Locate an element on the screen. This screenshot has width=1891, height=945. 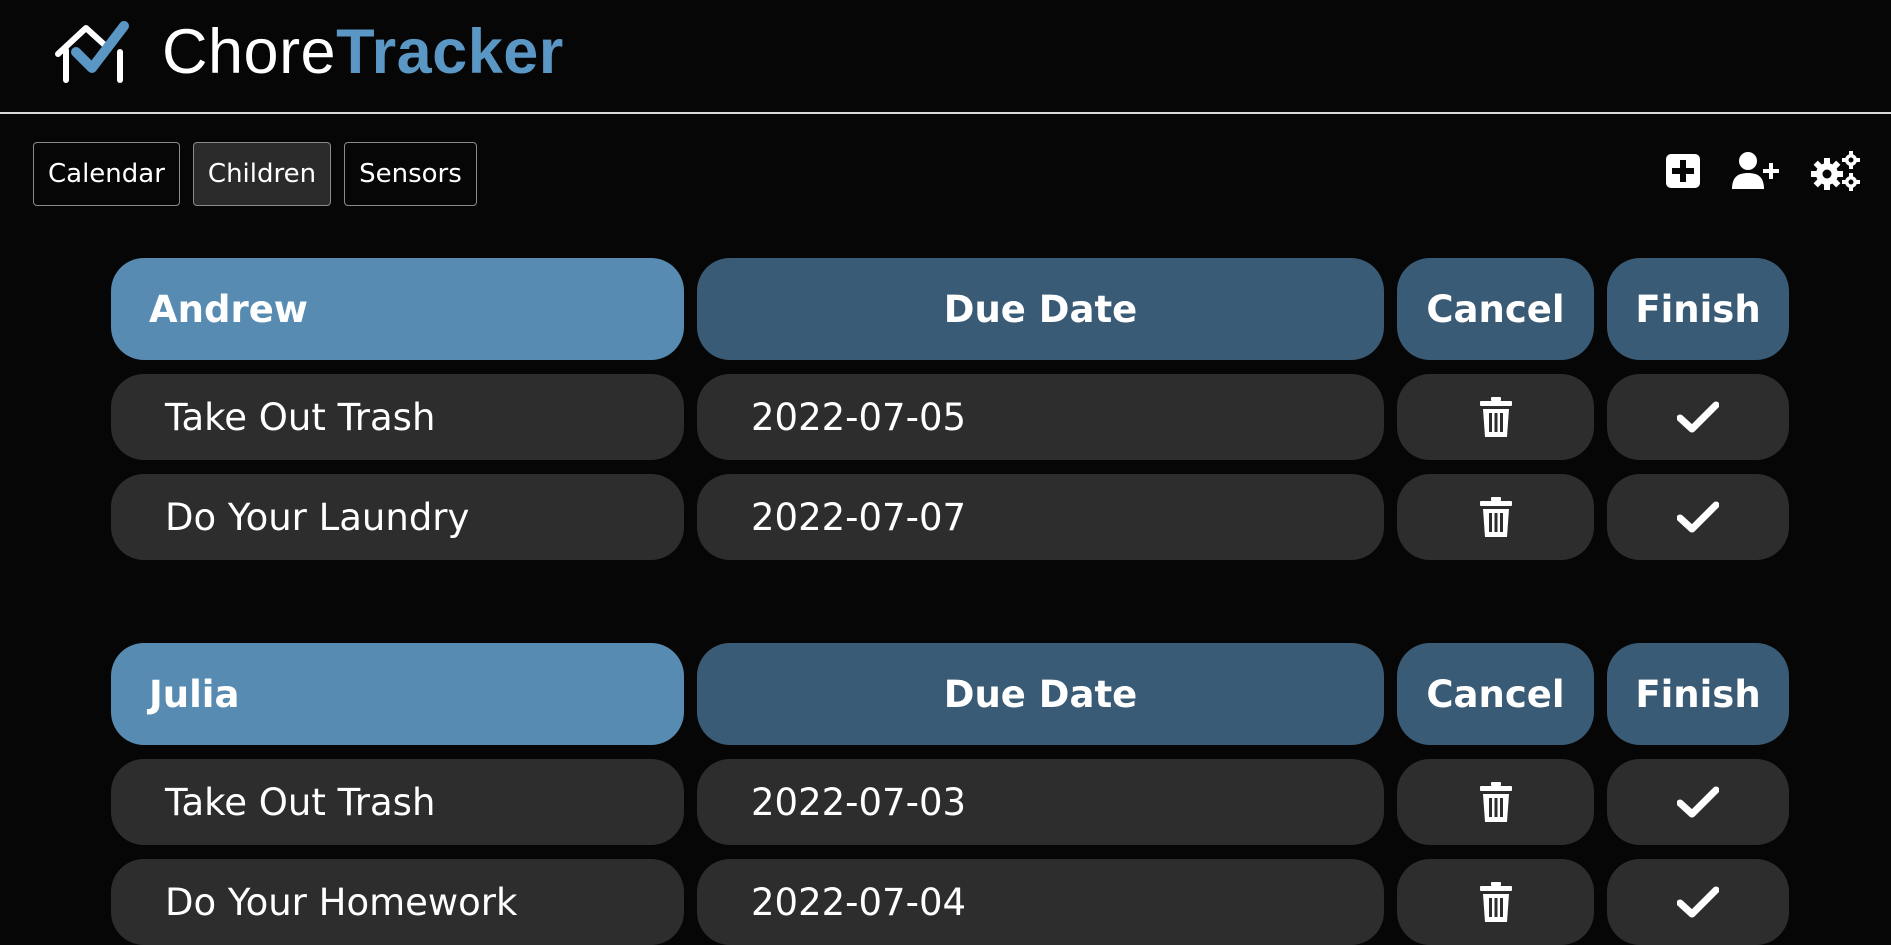
due-date: 2022-07-04 is located at coordinates (1040, 902).